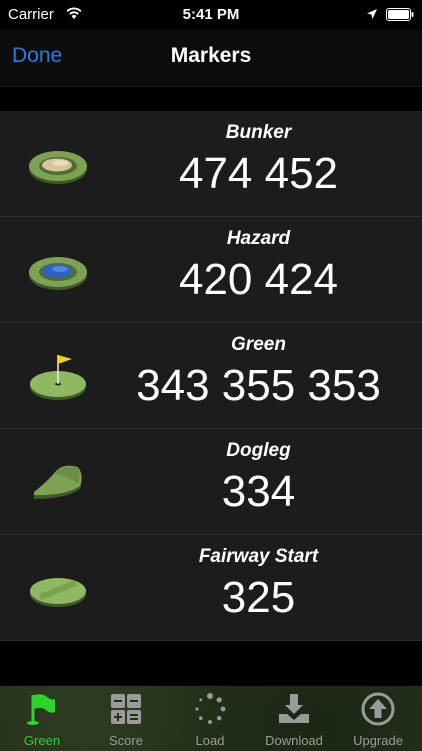  Describe the element at coordinates (41, 709) in the screenshot. I see `flag-icon` at that location.